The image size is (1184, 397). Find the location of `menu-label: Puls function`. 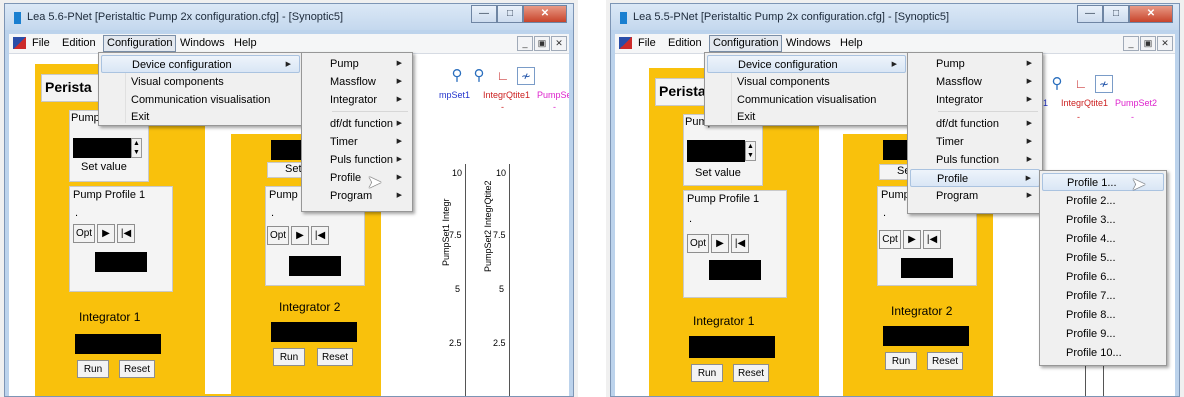

menu-label: Puls function is located at coordinates (361, 160).